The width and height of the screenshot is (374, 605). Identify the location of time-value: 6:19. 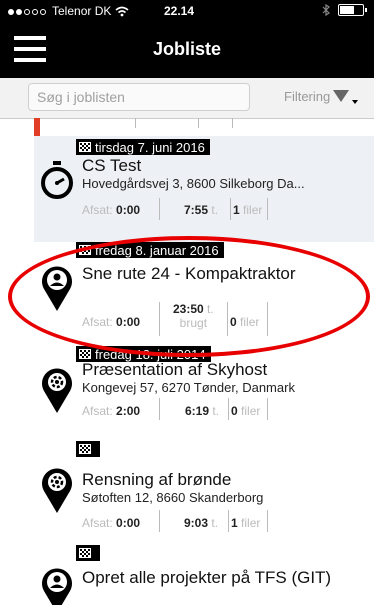
(197, 411).